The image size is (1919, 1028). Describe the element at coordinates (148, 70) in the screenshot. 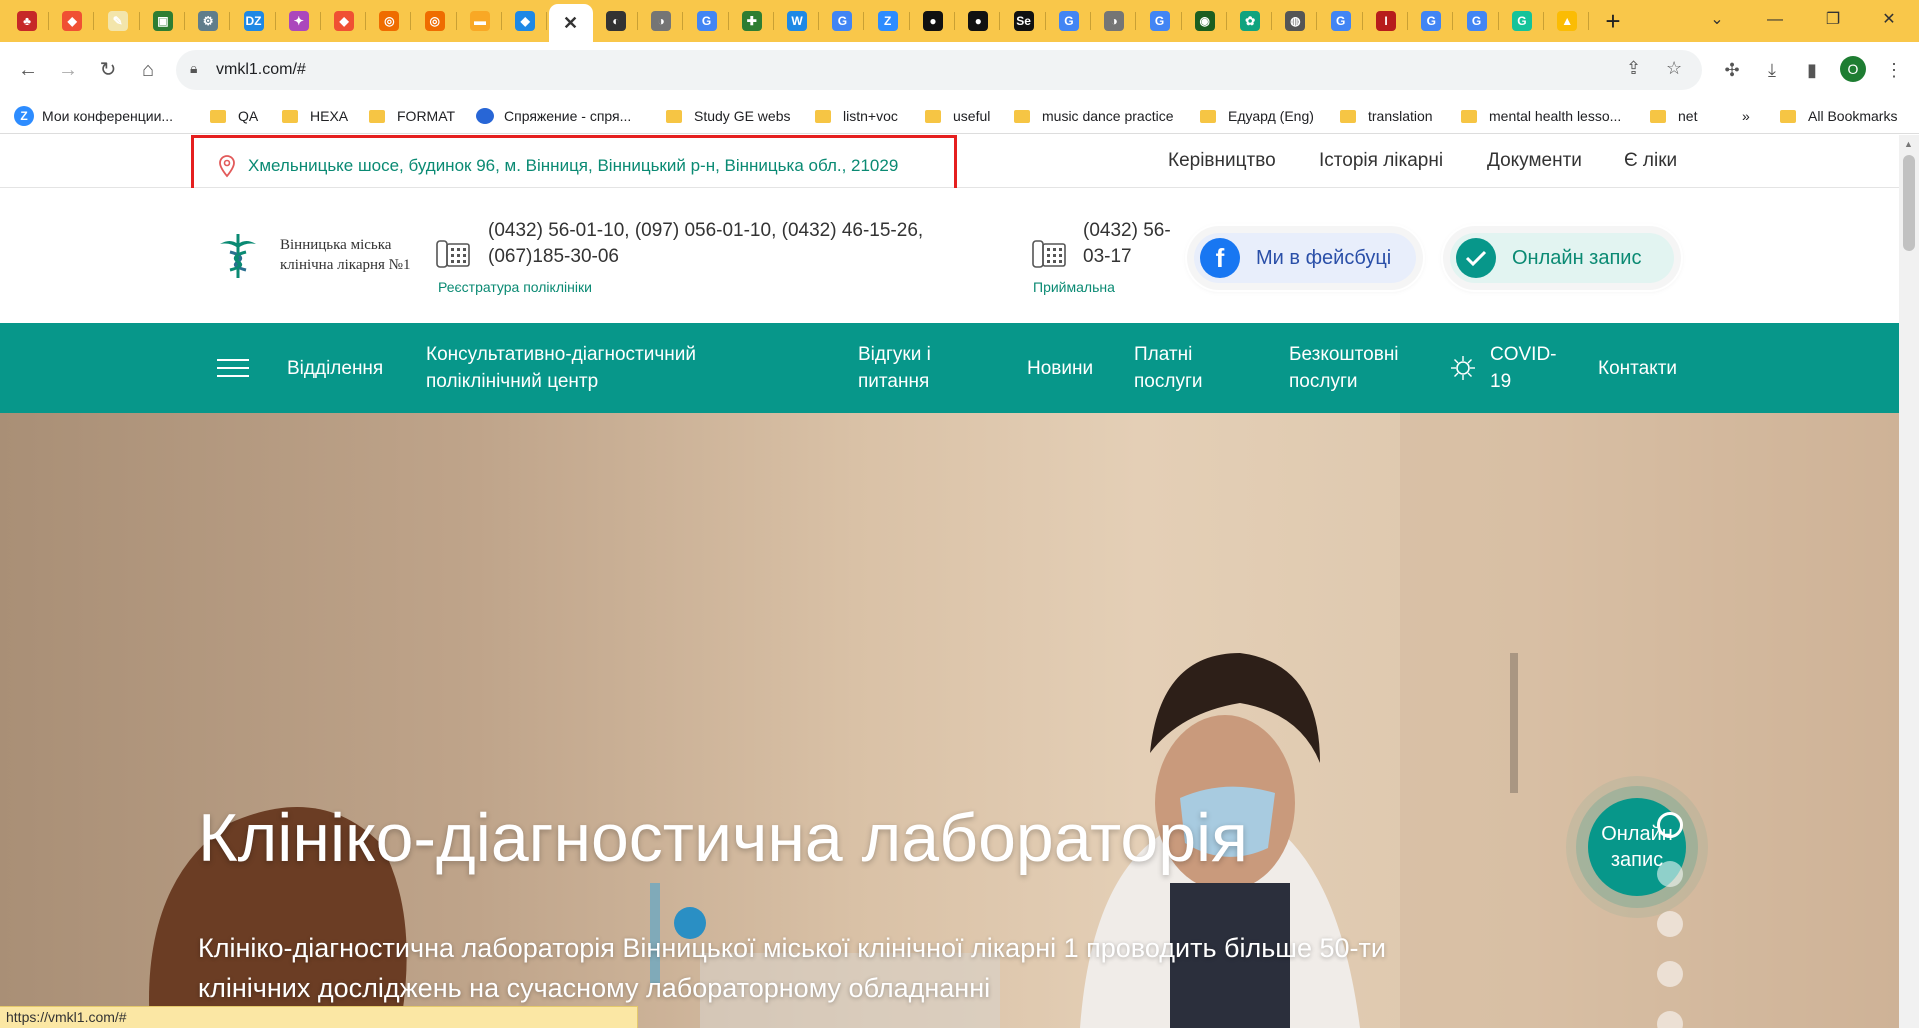

I see `home-icon: ⌂` at that location.